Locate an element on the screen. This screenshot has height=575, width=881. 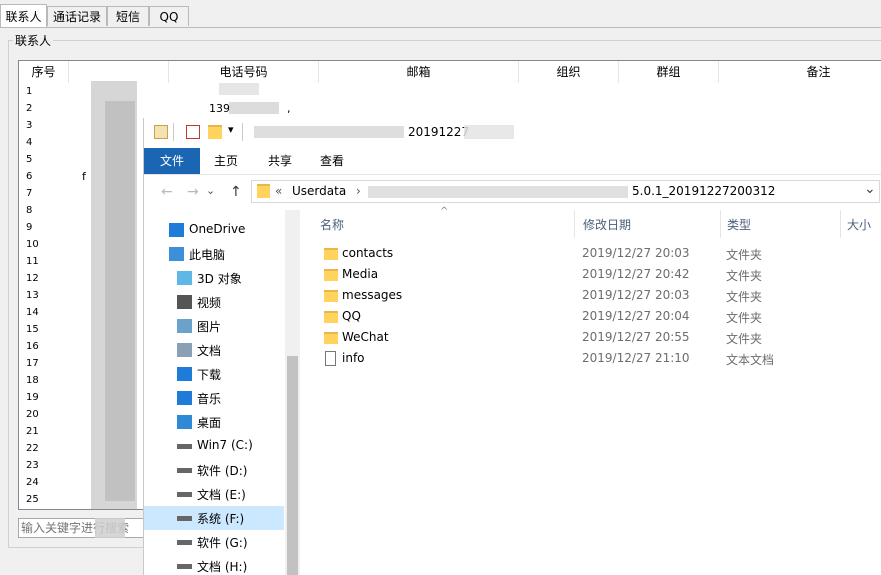
ribbon-tab-share: 共享 is located at coordinates (280, 161).